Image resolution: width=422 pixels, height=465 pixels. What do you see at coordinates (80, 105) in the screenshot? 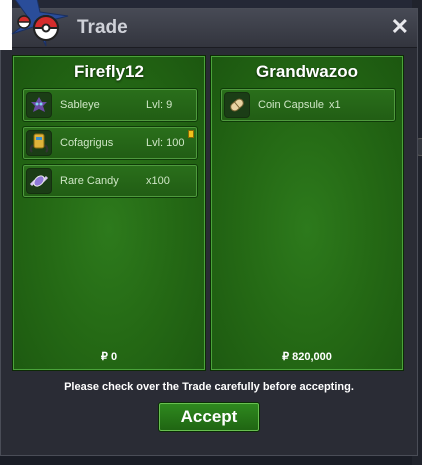
I see `item-name: Sableye` at bounding box center [80, 105].